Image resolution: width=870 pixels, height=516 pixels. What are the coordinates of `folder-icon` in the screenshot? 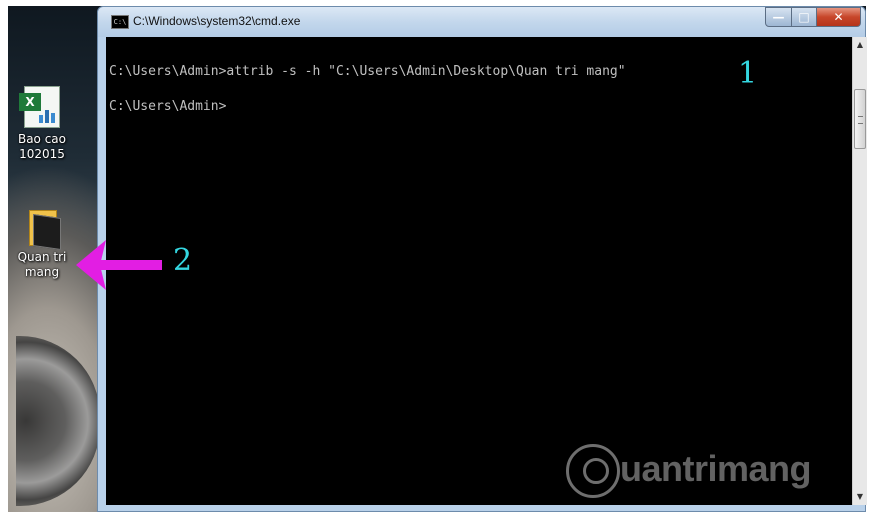 It's located at (43, 228).